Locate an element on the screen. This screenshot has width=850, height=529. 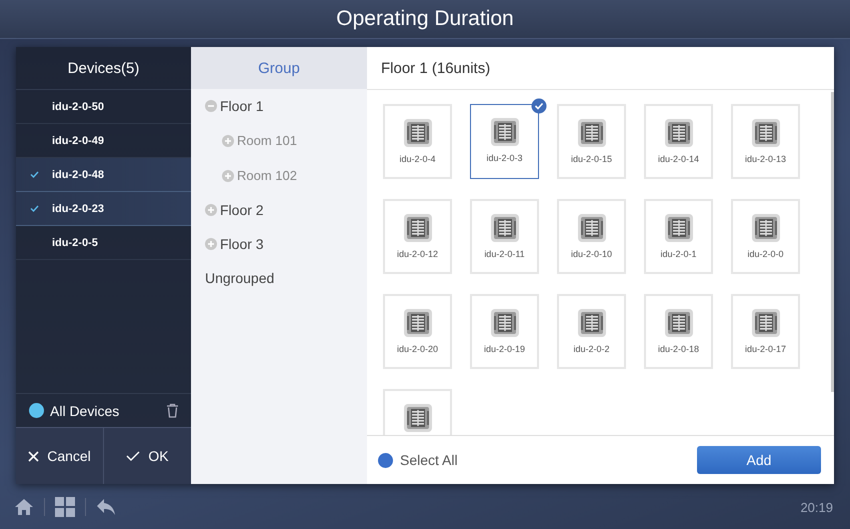
unit-tile: idu-2-0-17 is located at coordinates (765, 331).